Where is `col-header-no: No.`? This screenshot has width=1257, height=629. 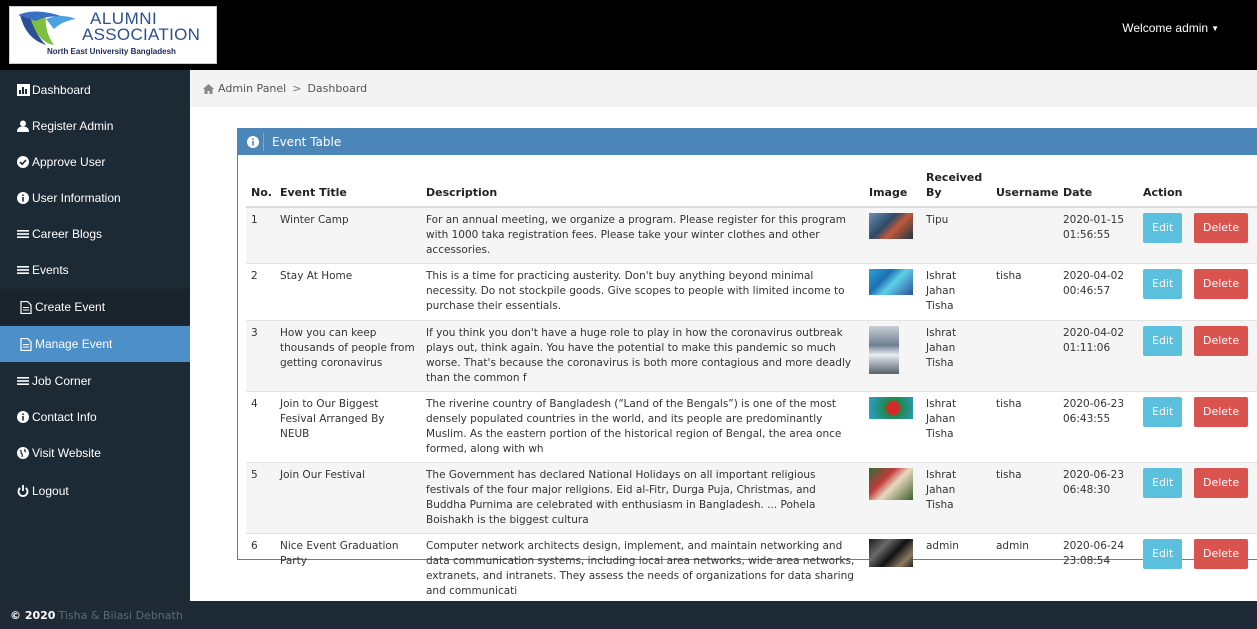
col-header-no: No. is located at coordinates (260, 185).